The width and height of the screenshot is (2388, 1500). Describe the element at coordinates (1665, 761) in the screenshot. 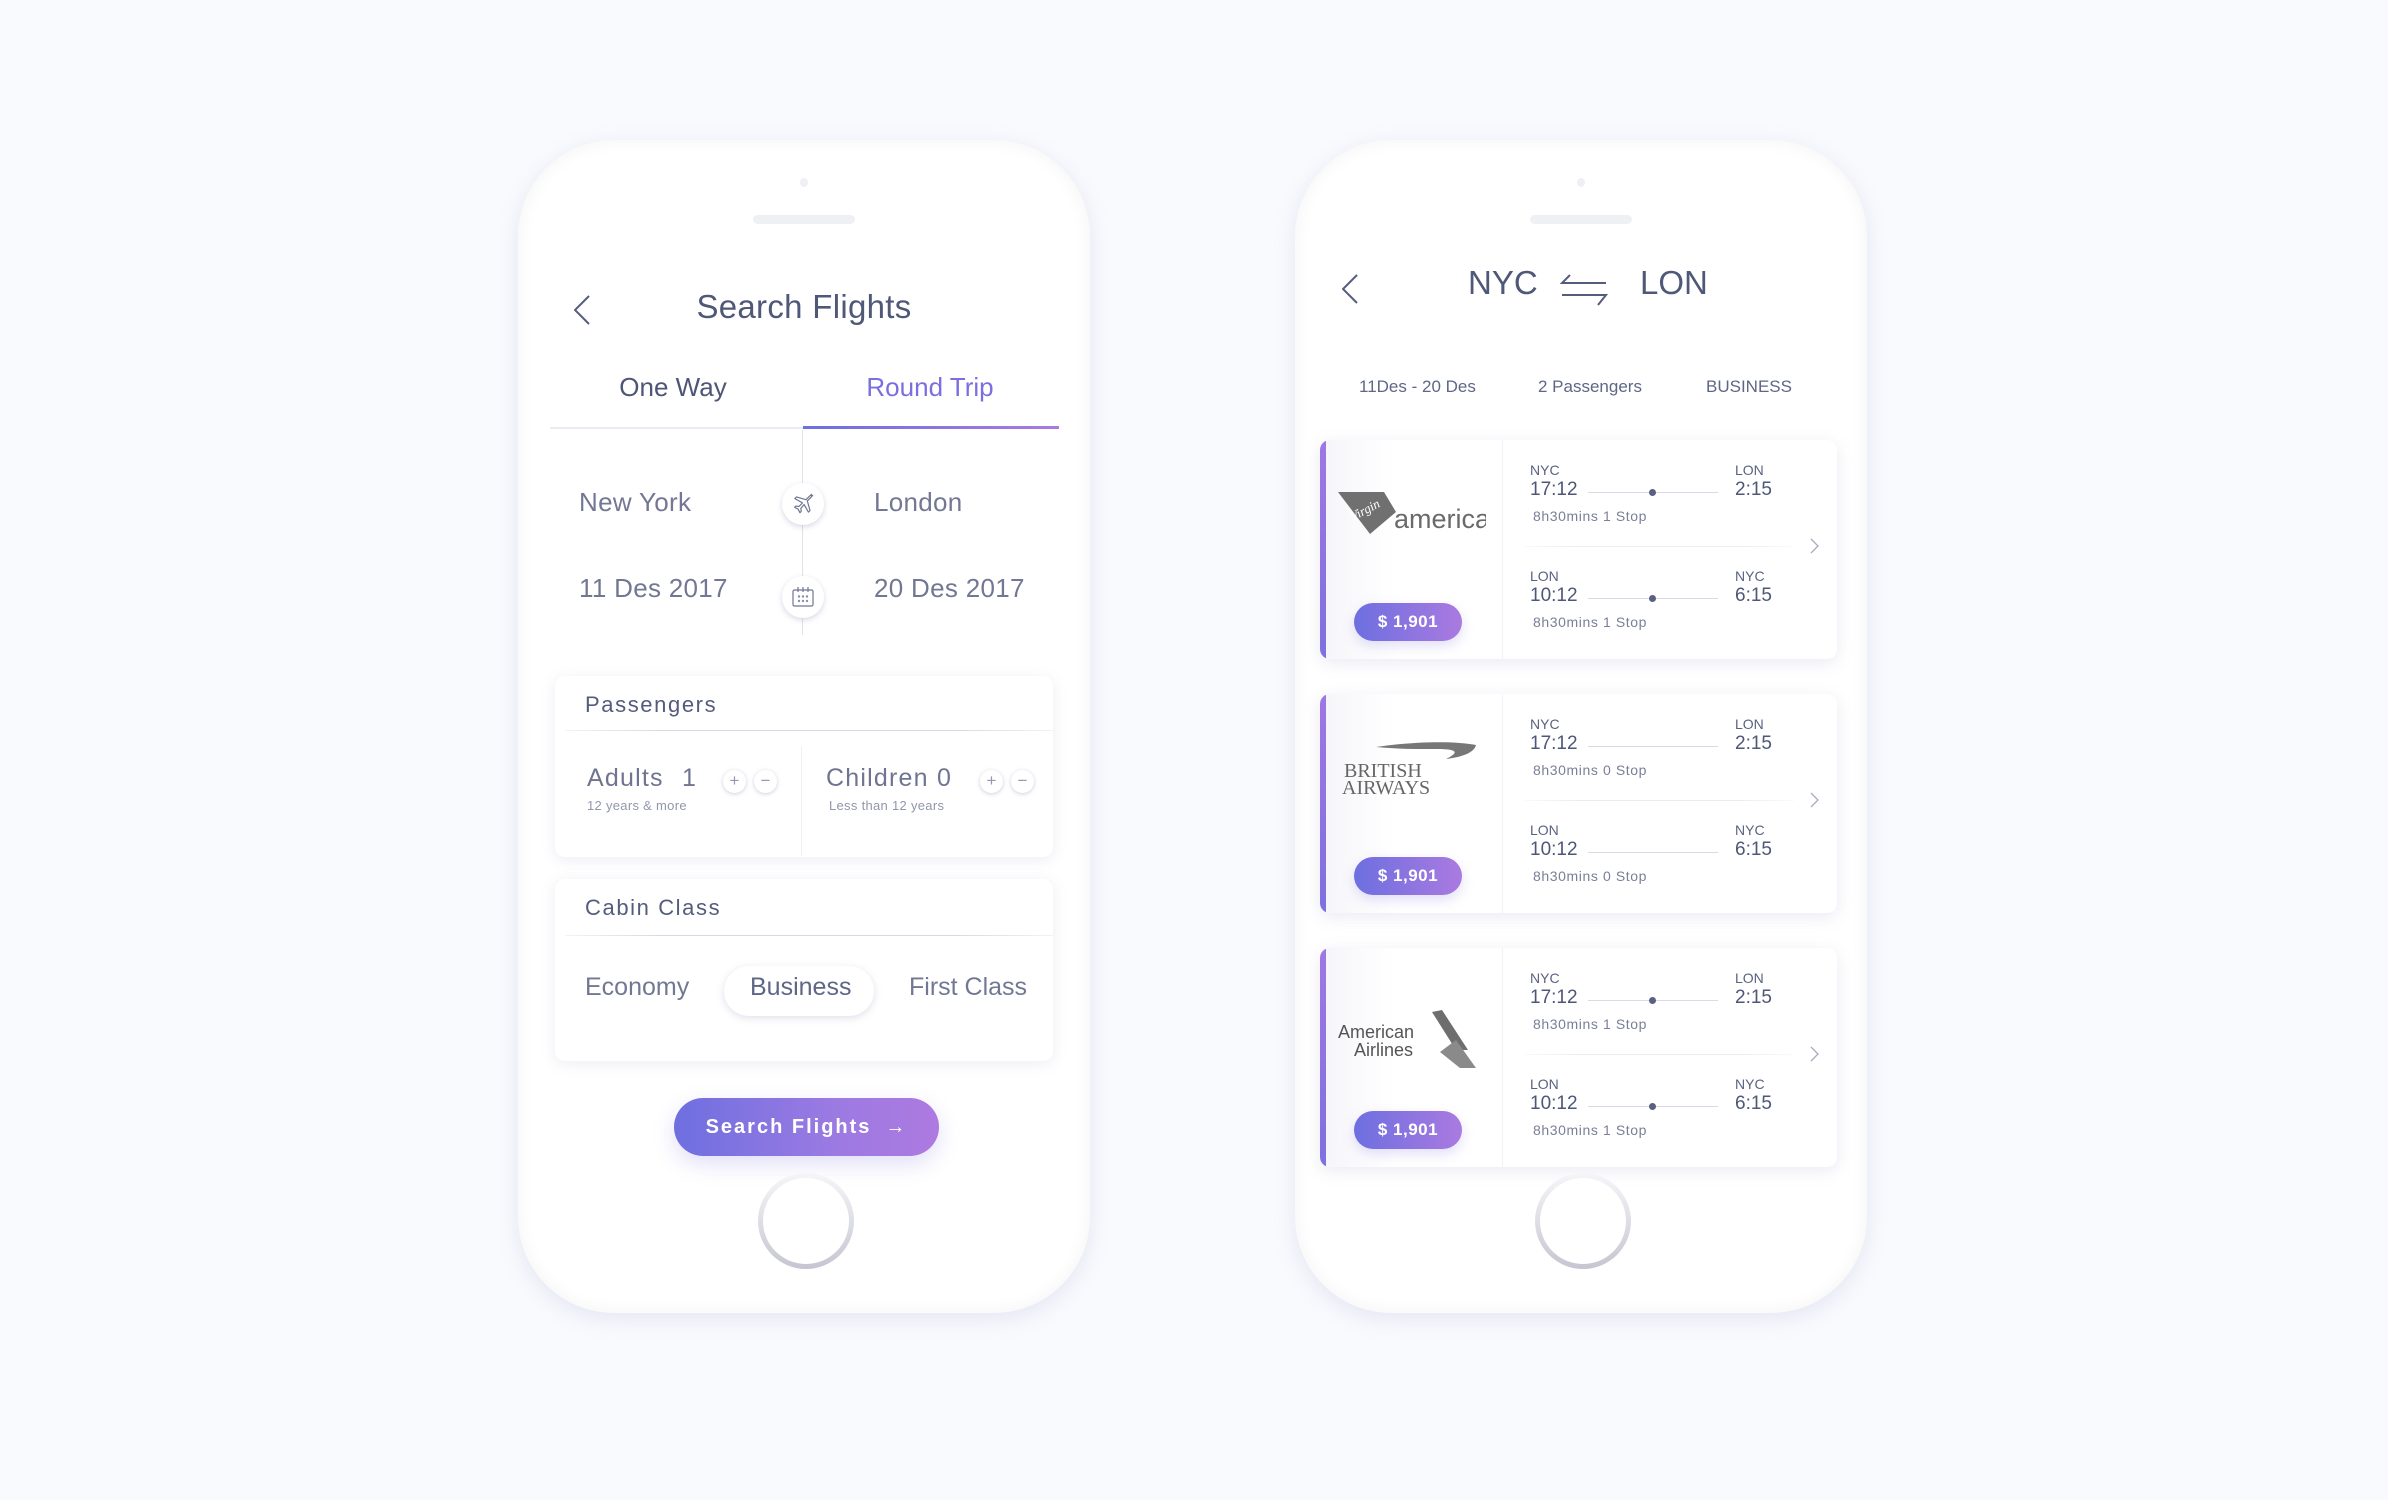

I see `outbound-leg: NYC LON 17:12 2:15 8h30mins 0 Stop` at that location.